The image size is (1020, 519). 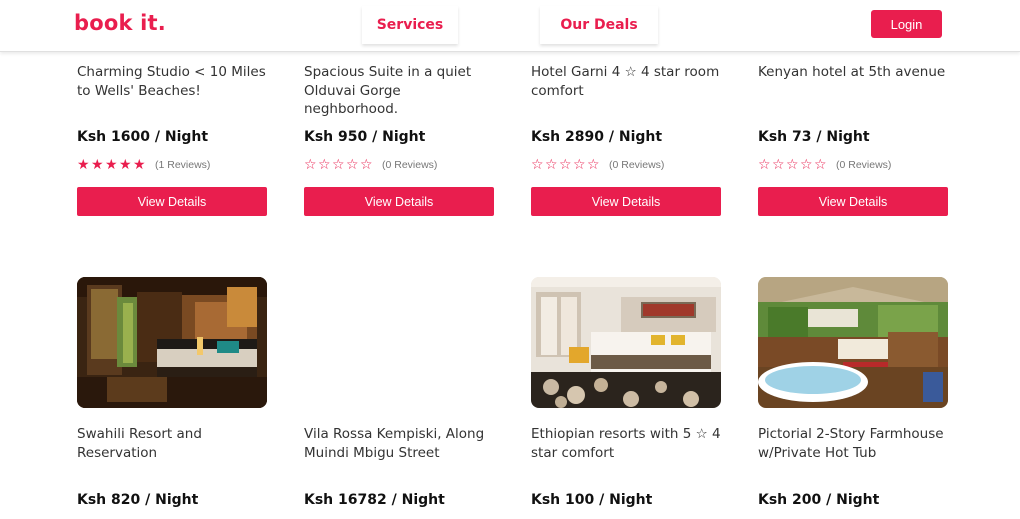 I want to click on listing-price: Ksh 100 / Night, so click(x=592, y=500).